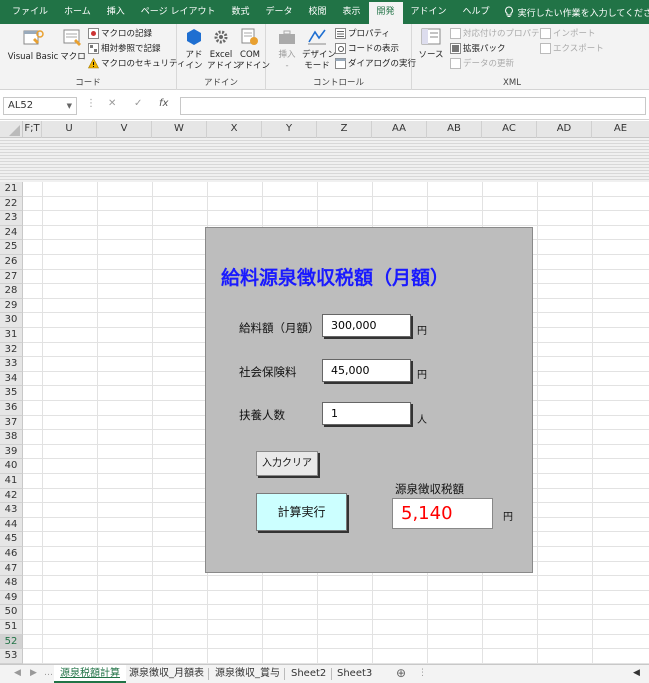 The image size is (649, 683). I want to click on addins-button: アド イン, so click(194, 50).